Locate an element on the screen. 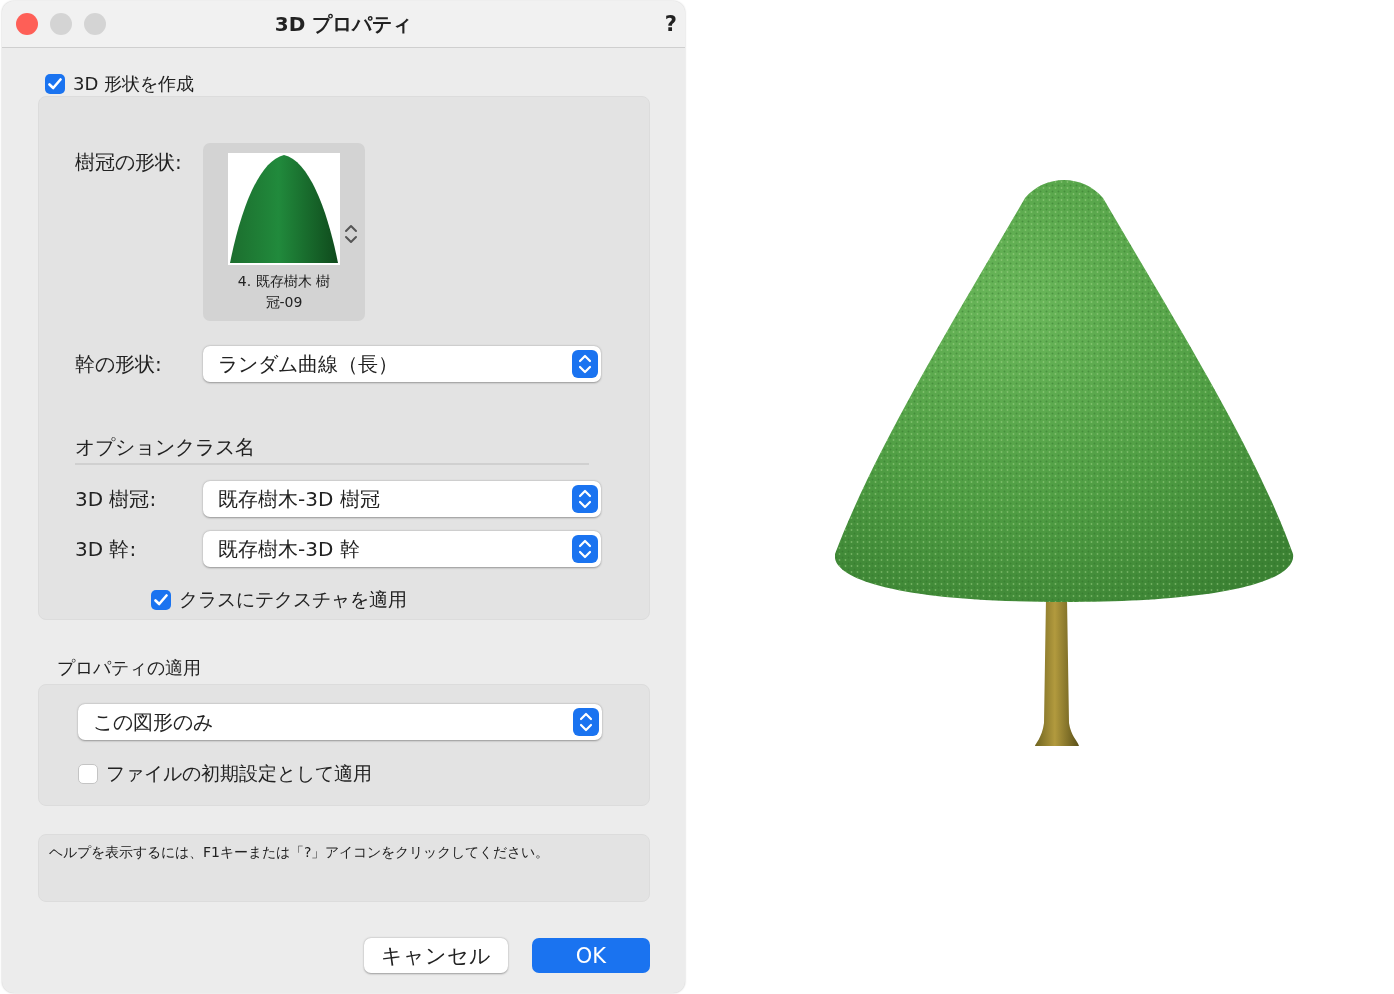 This screenshot has width=1394, height=994. class-label: 3D 幹: is located at coordinates (106, 549).